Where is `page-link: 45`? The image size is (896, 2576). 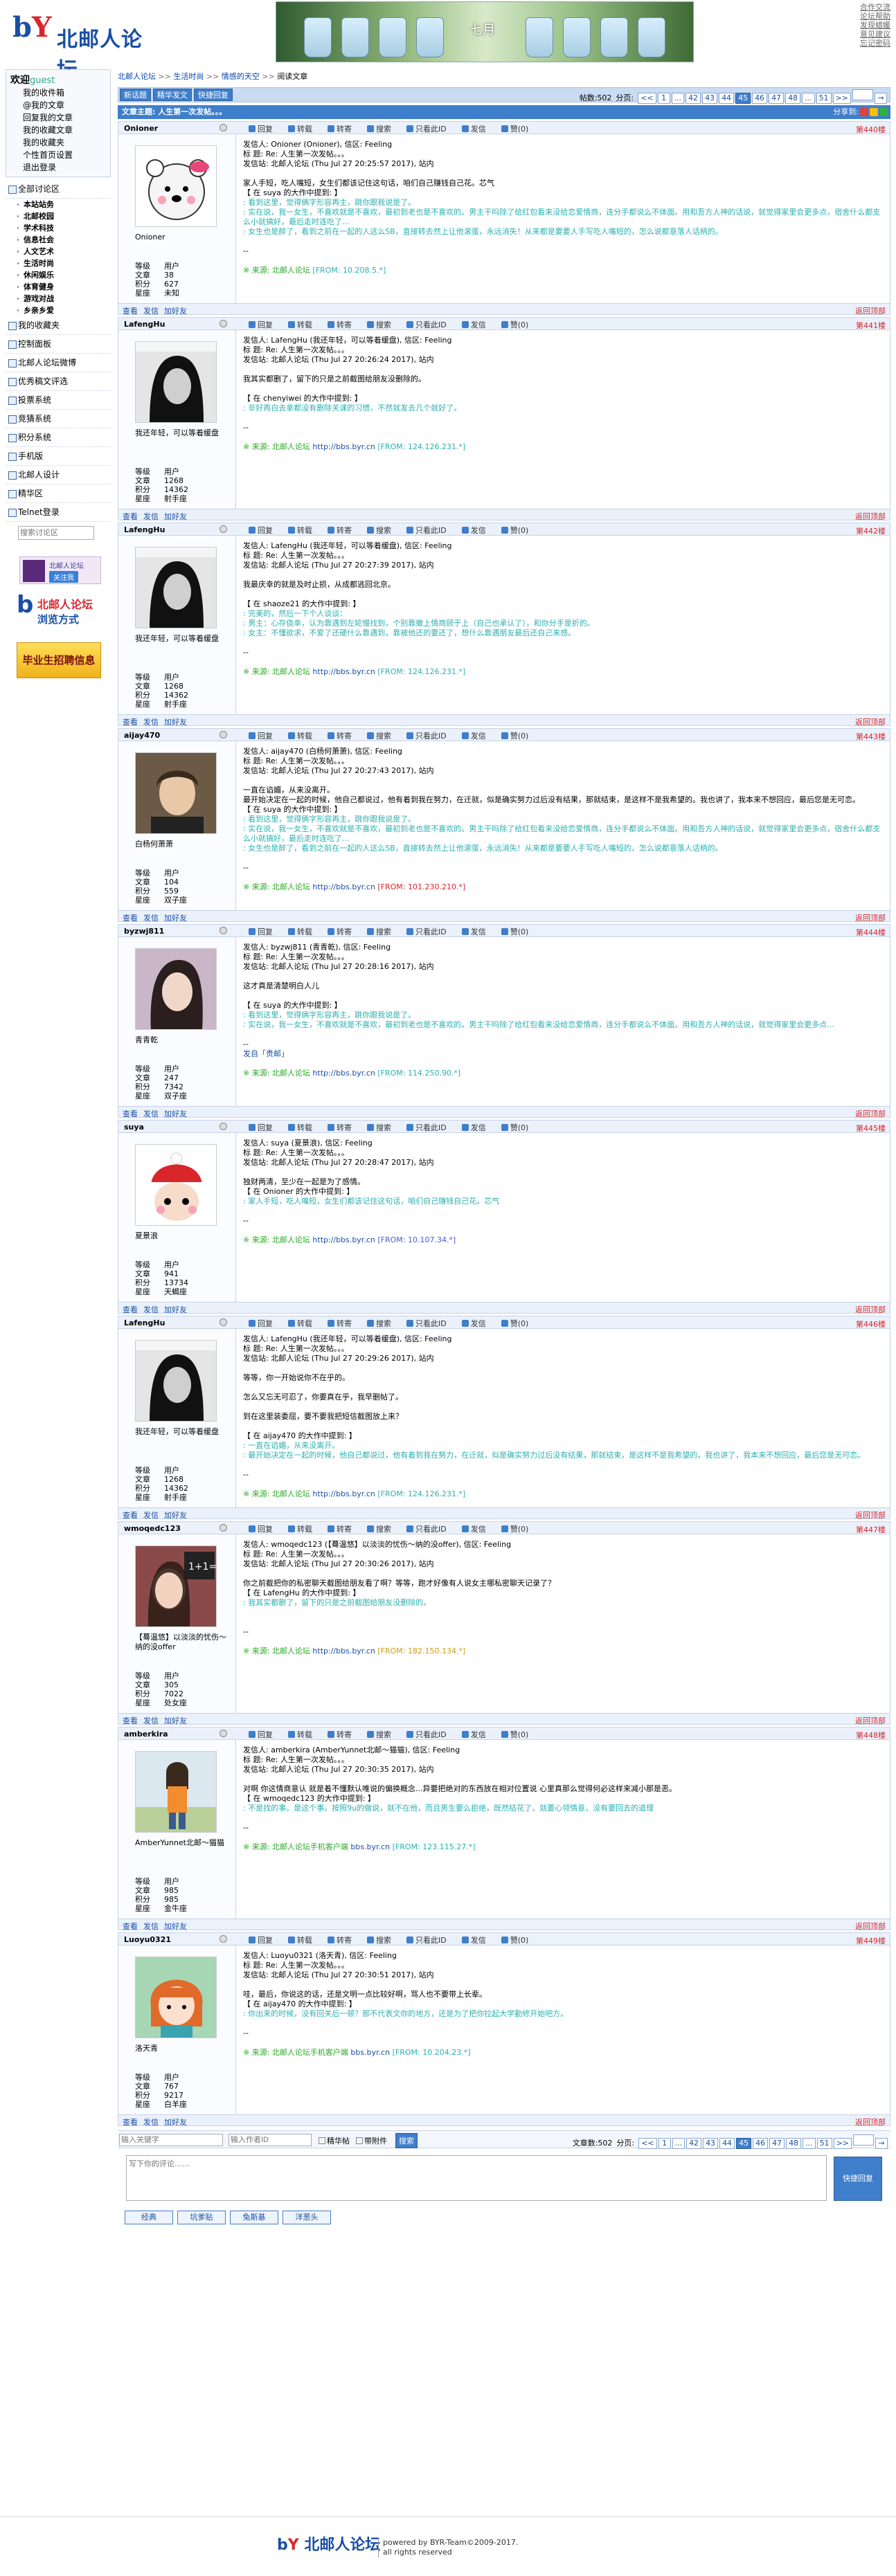
page-link: 45 is located at coordinates (744, 2143).